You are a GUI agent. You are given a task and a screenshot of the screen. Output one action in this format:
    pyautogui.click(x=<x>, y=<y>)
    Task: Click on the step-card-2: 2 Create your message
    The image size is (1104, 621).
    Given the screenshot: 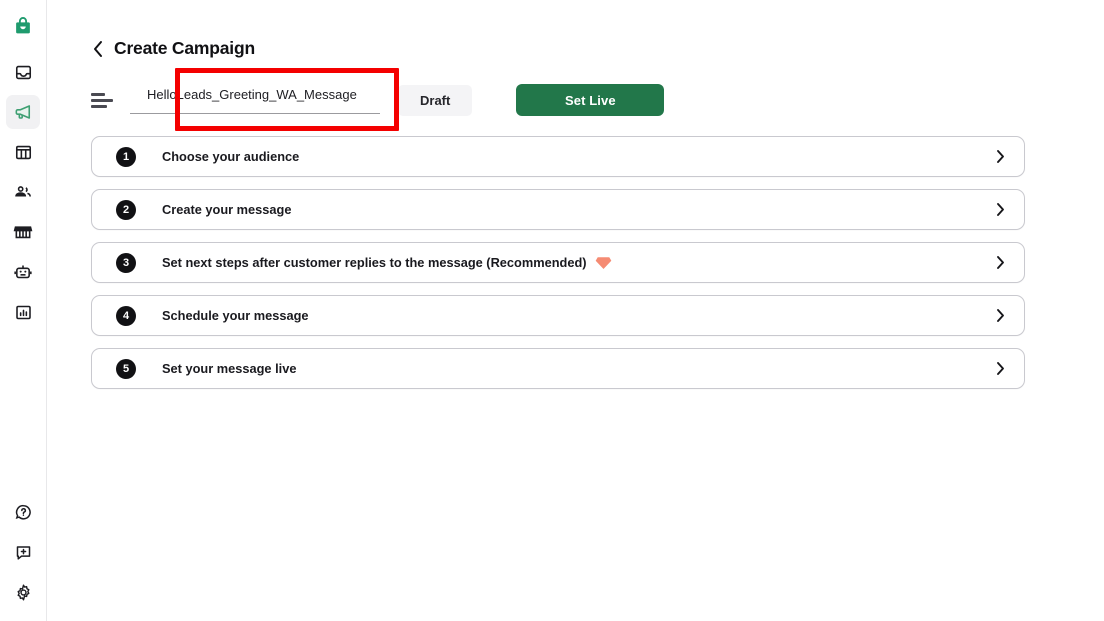 What is the action you would take?
    pyautogui.click(x=558, y=209)
    